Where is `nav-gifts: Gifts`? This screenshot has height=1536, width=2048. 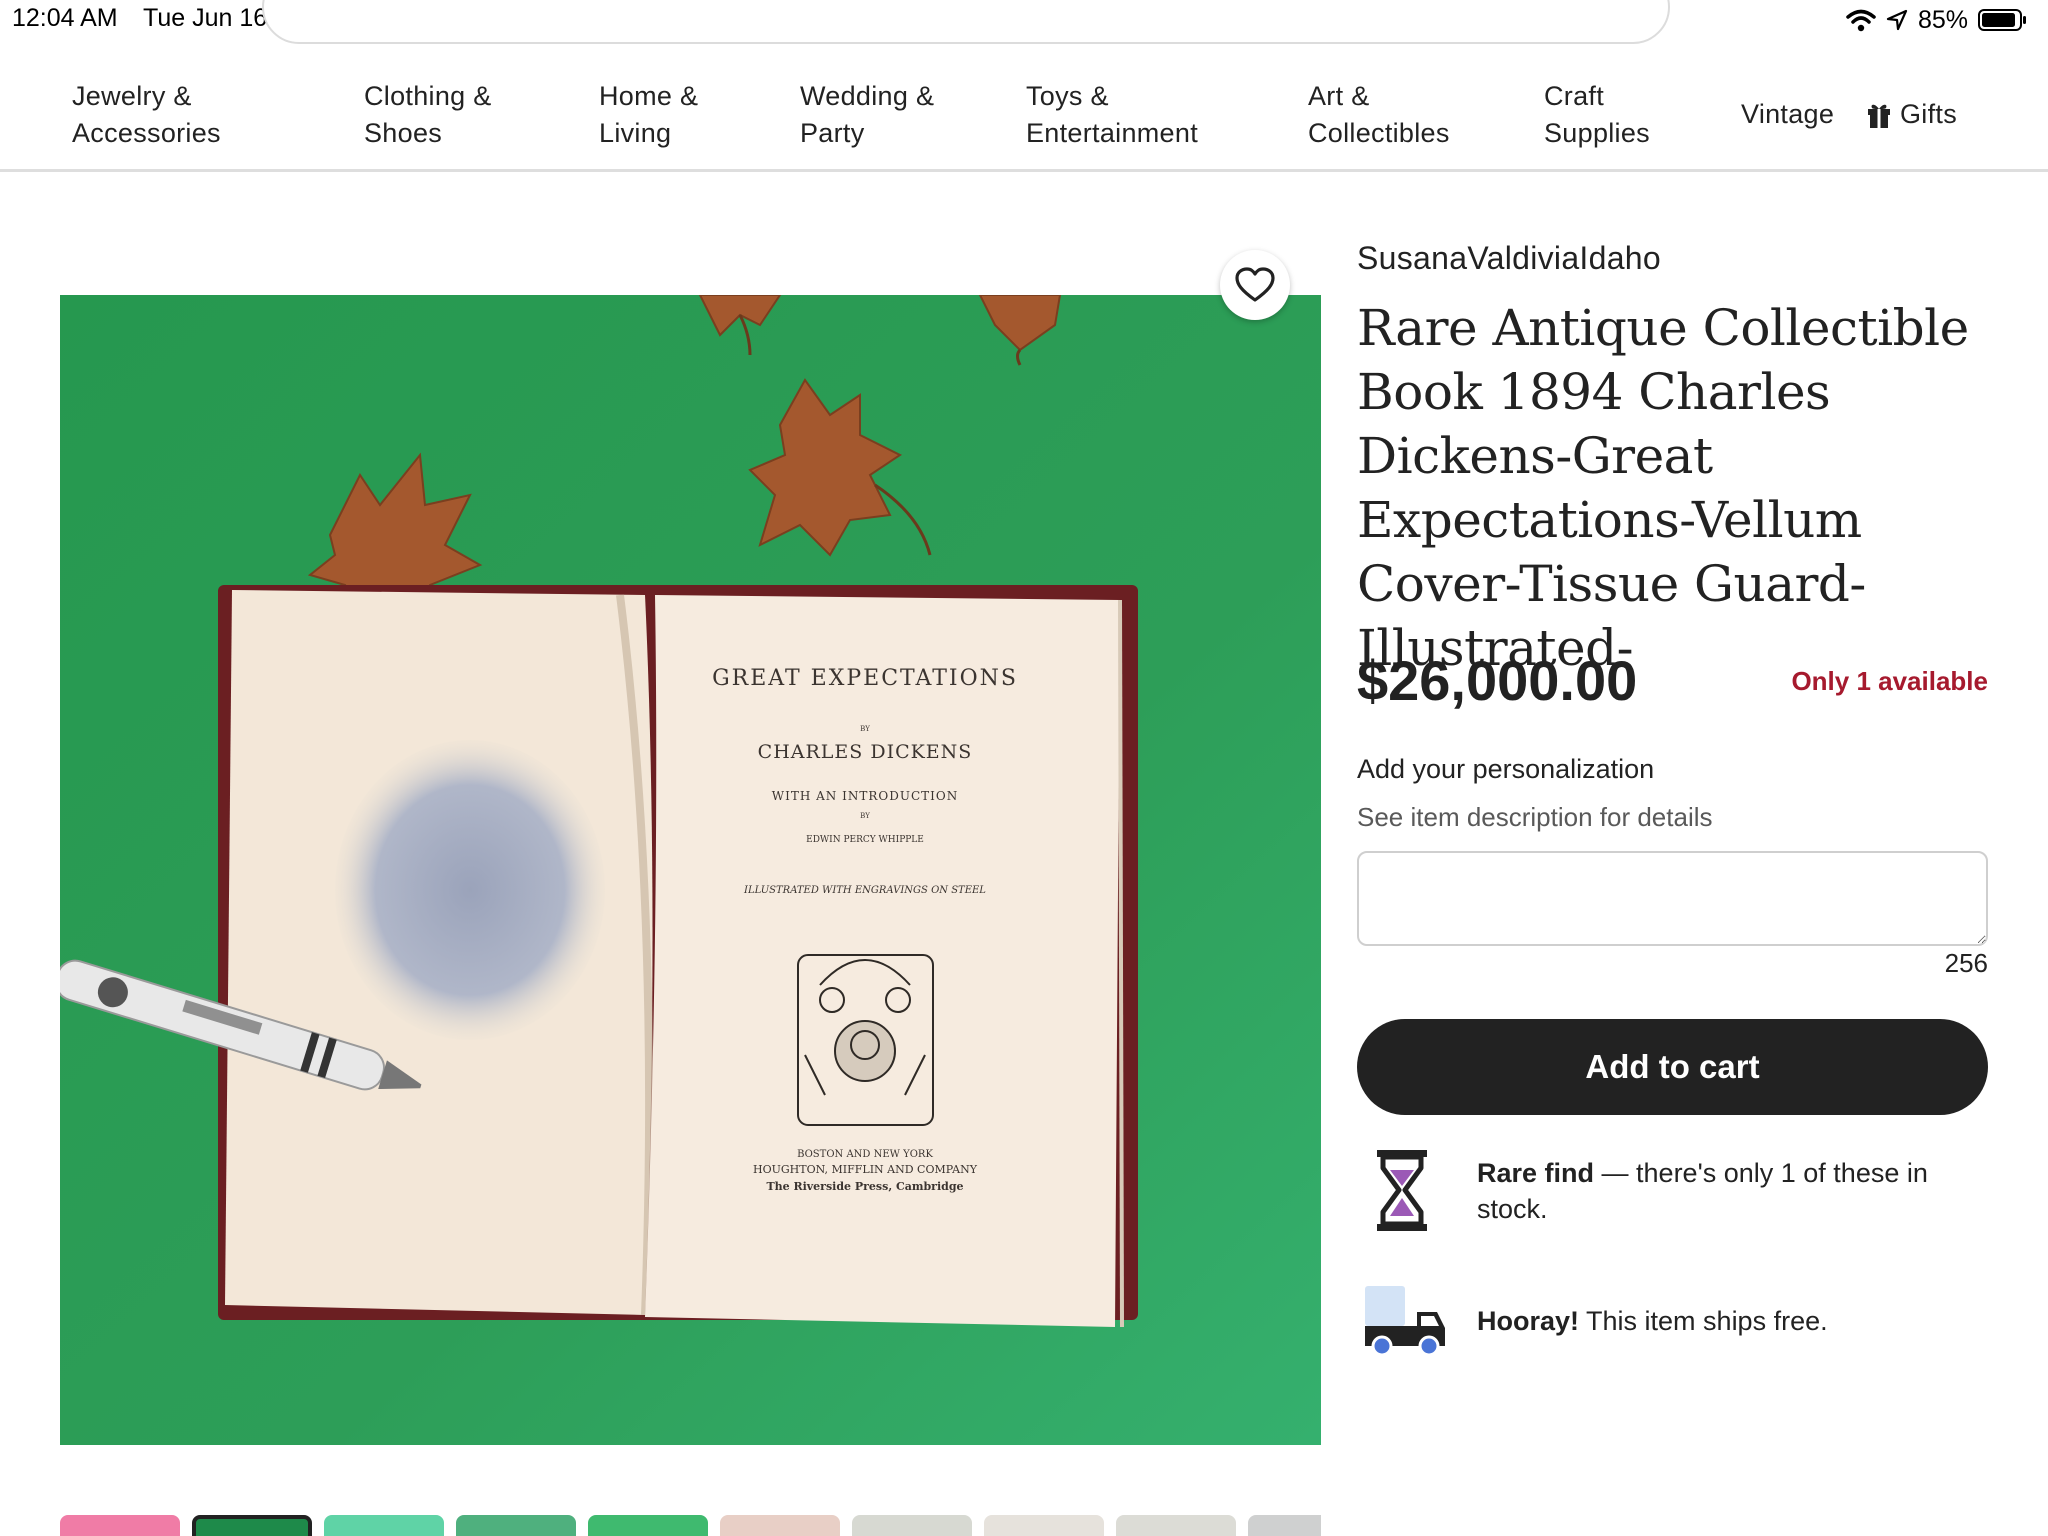
nav-gifts: Gifts is located at coordinates (1911, 114).